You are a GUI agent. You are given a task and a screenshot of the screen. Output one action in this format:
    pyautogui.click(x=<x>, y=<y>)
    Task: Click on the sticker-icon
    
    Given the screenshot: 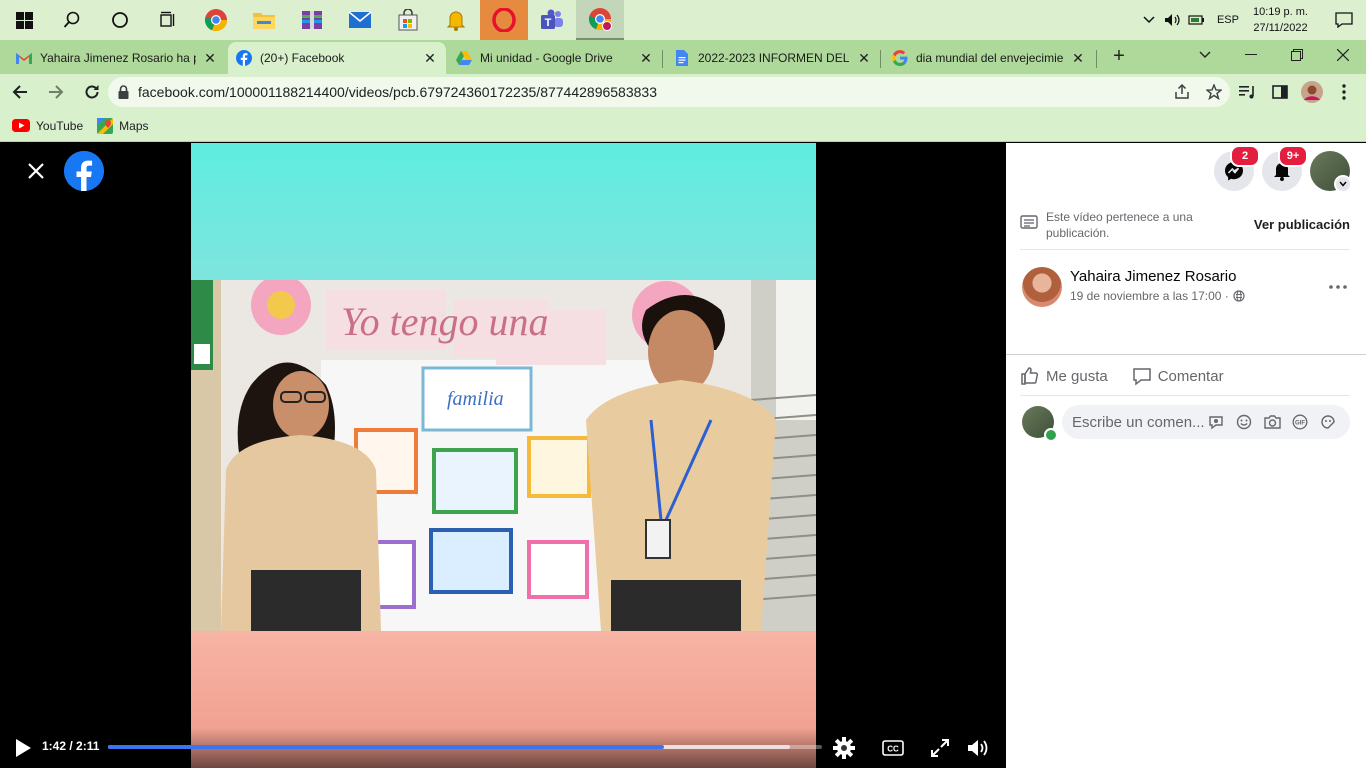 What is the action you would take?
    pyautogui.click(x=1328, y=422)
    